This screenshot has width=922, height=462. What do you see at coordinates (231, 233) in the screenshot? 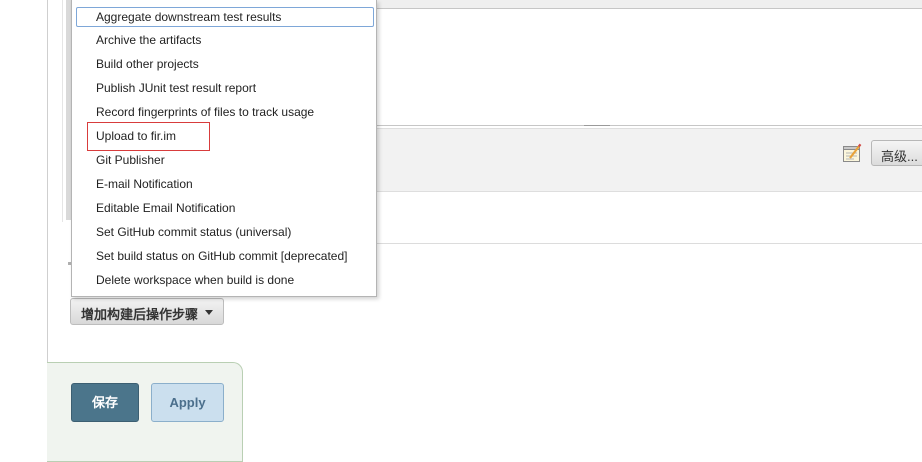
I see `menu-item-github-commit-status: Set GitHub commit status (universal)` at bounding box center [231, 233].